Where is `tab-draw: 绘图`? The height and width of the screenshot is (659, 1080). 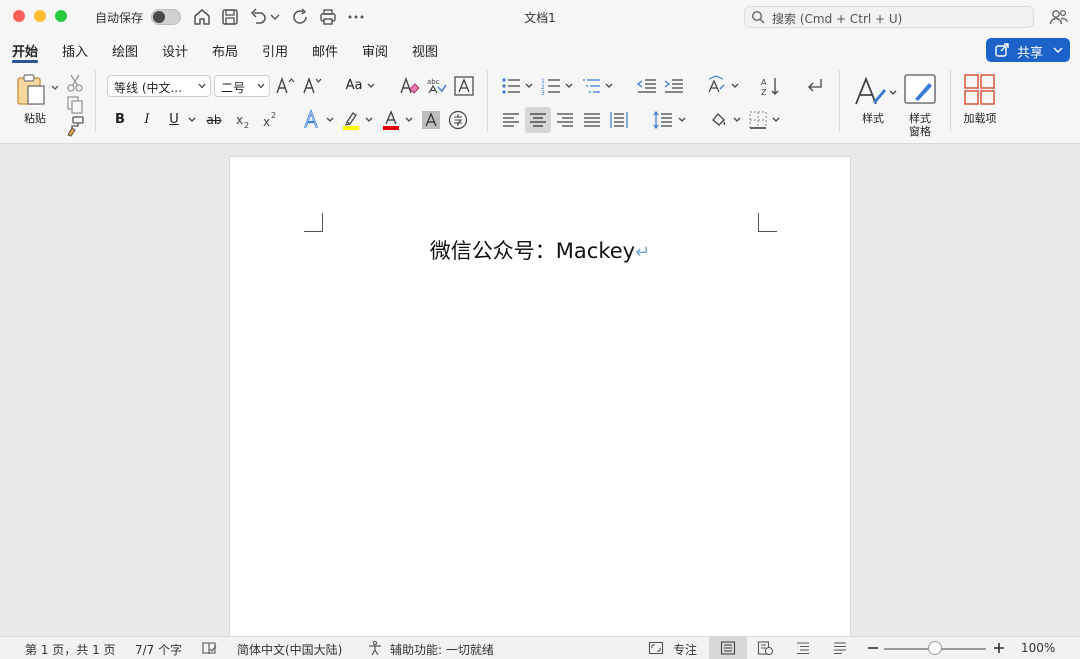
tab-draw: 绘图 is located at coordinates (125, 50).